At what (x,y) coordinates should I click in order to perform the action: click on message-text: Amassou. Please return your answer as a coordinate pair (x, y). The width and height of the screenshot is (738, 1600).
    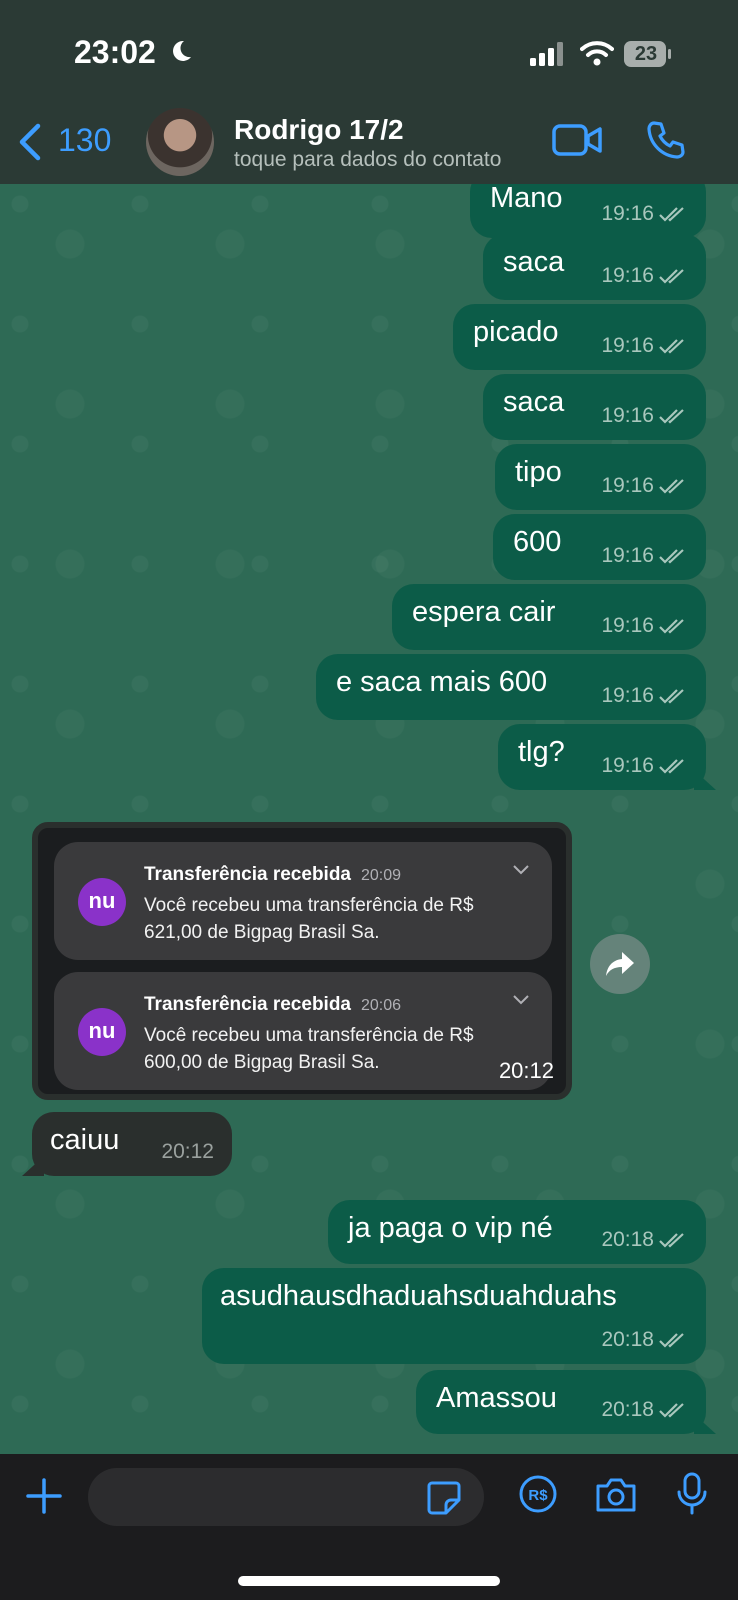
    Looking at the image, I should click on (496, 1398).